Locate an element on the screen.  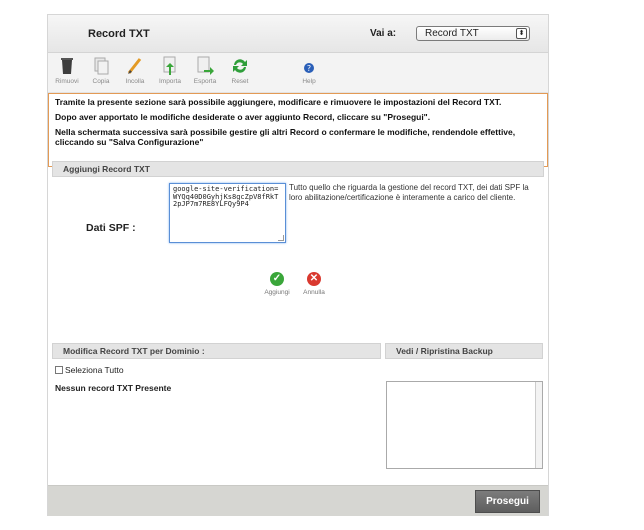
trash-icon is located at coordinates (67, 66).